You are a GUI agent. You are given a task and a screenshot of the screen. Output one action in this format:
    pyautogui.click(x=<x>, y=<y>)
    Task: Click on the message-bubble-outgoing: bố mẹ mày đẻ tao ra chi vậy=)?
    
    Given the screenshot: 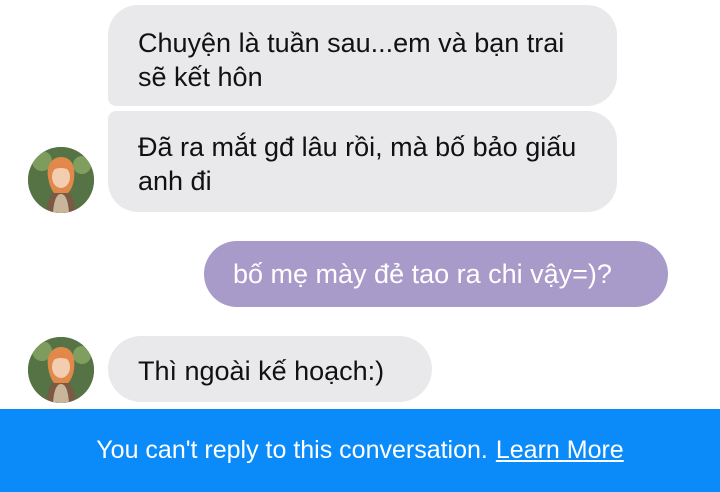 What is the action you would take?
    pyautogui.click(x=436, y=274)
    